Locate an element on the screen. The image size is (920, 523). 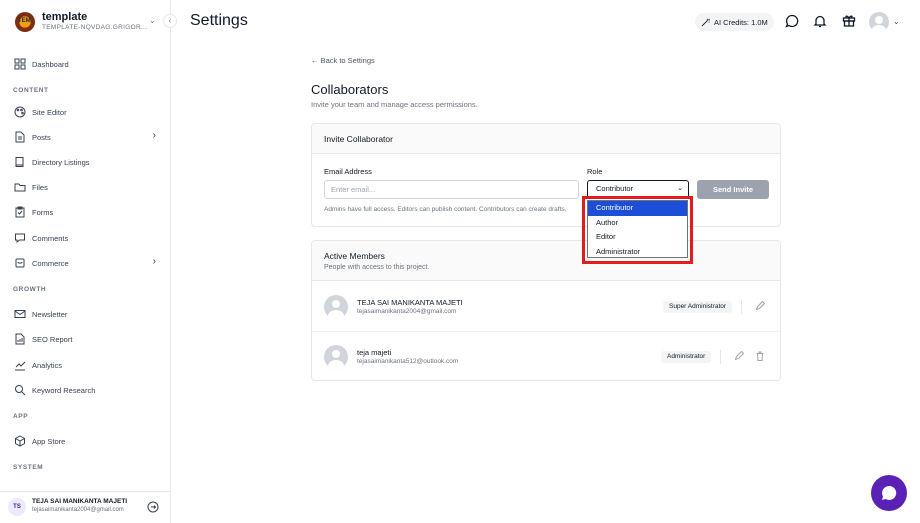
section-label-app: APP is located at coordinates (21, 416).